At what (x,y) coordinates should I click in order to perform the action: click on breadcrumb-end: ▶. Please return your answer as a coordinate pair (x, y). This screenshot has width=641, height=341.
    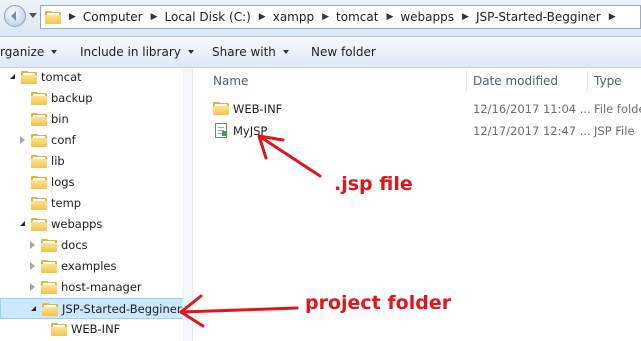
    Looking at the image, I should click on (612, 17).